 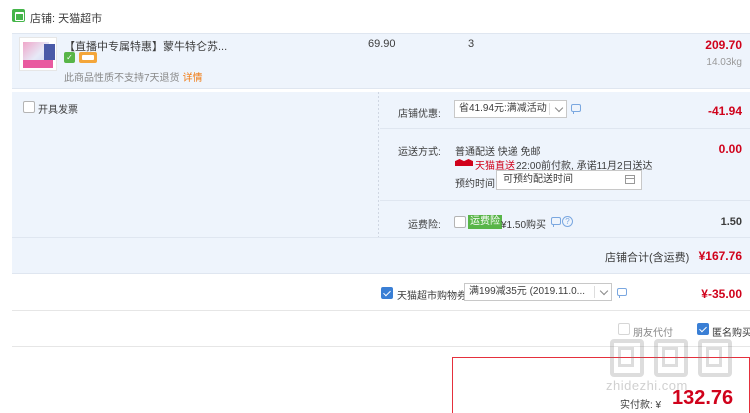 What do you see at coordinates (69, 57) in the screenshot?
I see `guarantee-badge-icon: ✓` at bounding box center [69, 57].